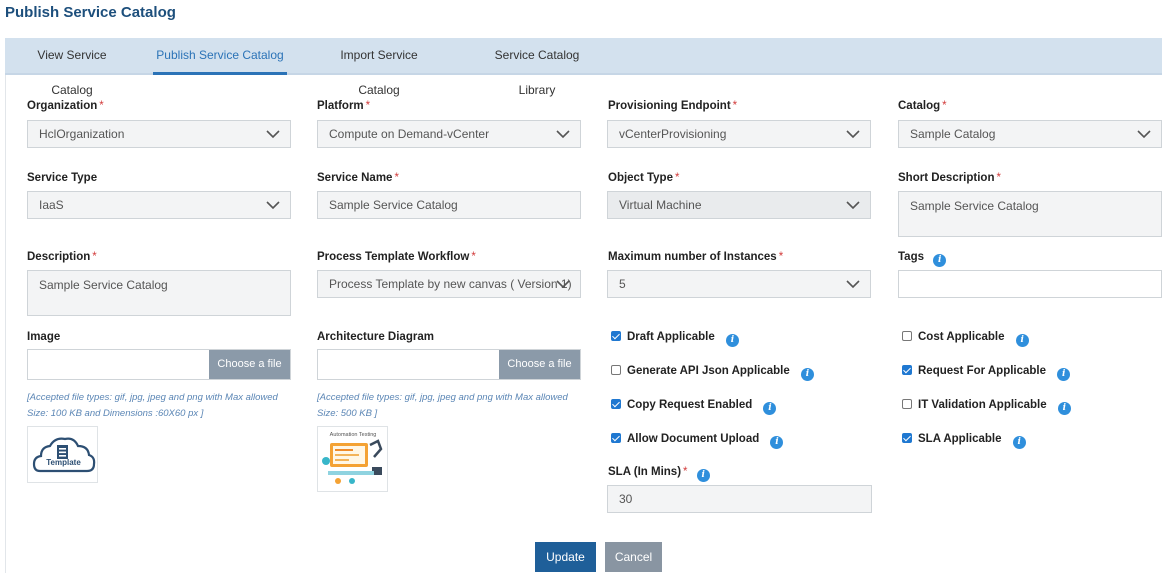  I want to click on provisioning-endpoint-label: Provisioning Endpoint *, so click(673, 106).